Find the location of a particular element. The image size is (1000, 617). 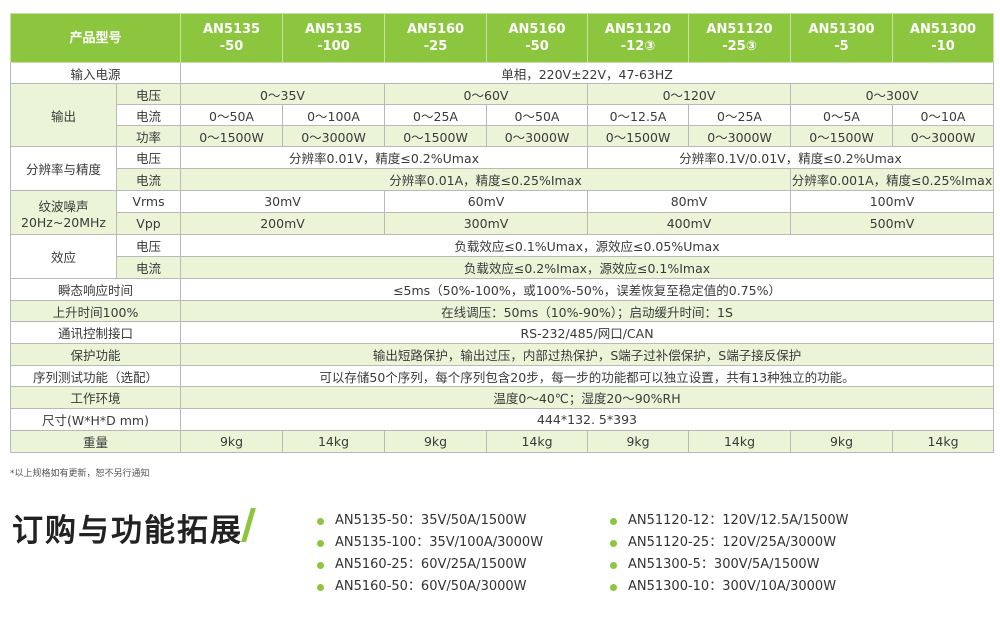

protection-row: 保护功能 输出短路保护，输出过压，内部过热保护，S端子过补偿保护，S端子接反保护 is located at coordinates (502, 354).